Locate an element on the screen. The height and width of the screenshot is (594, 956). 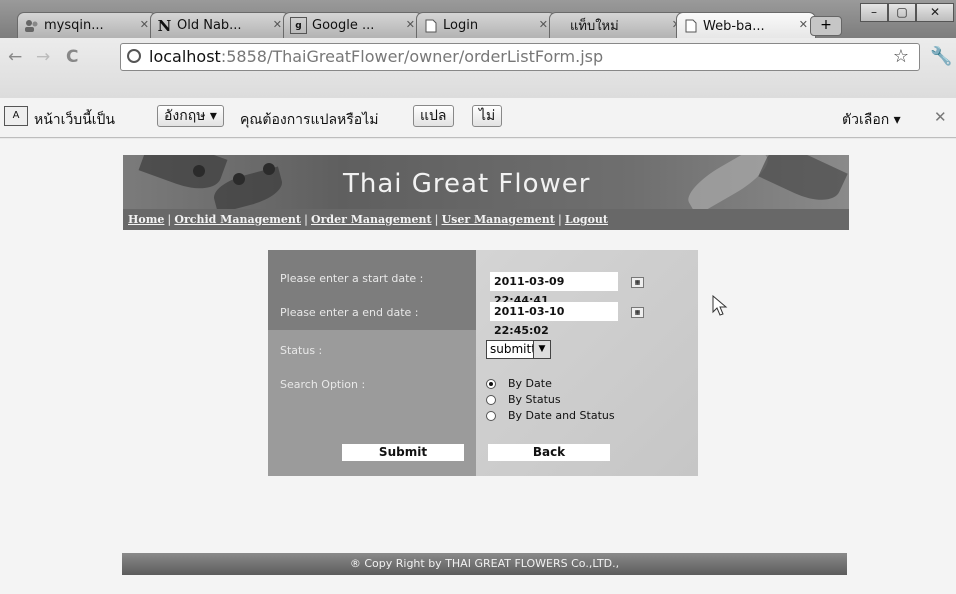
tab-google: g Google ... ✕ is located at coordinates (353, 25).